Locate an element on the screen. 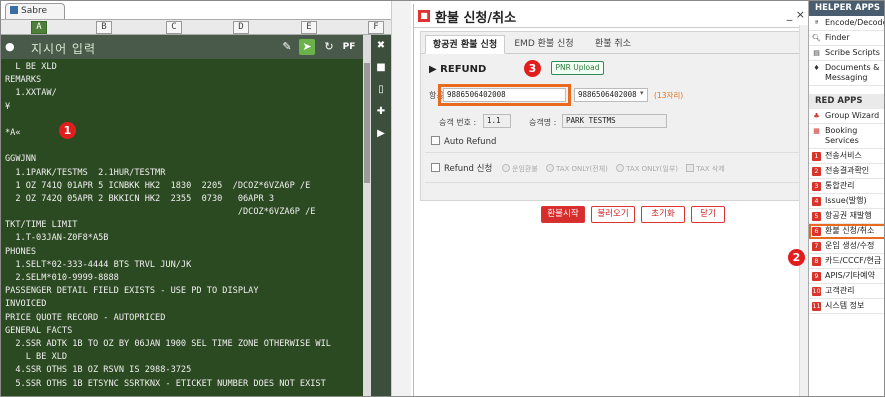 This screenshot has height=397, width=885. dialog-scrollbar is located at coordinates (803, 210).